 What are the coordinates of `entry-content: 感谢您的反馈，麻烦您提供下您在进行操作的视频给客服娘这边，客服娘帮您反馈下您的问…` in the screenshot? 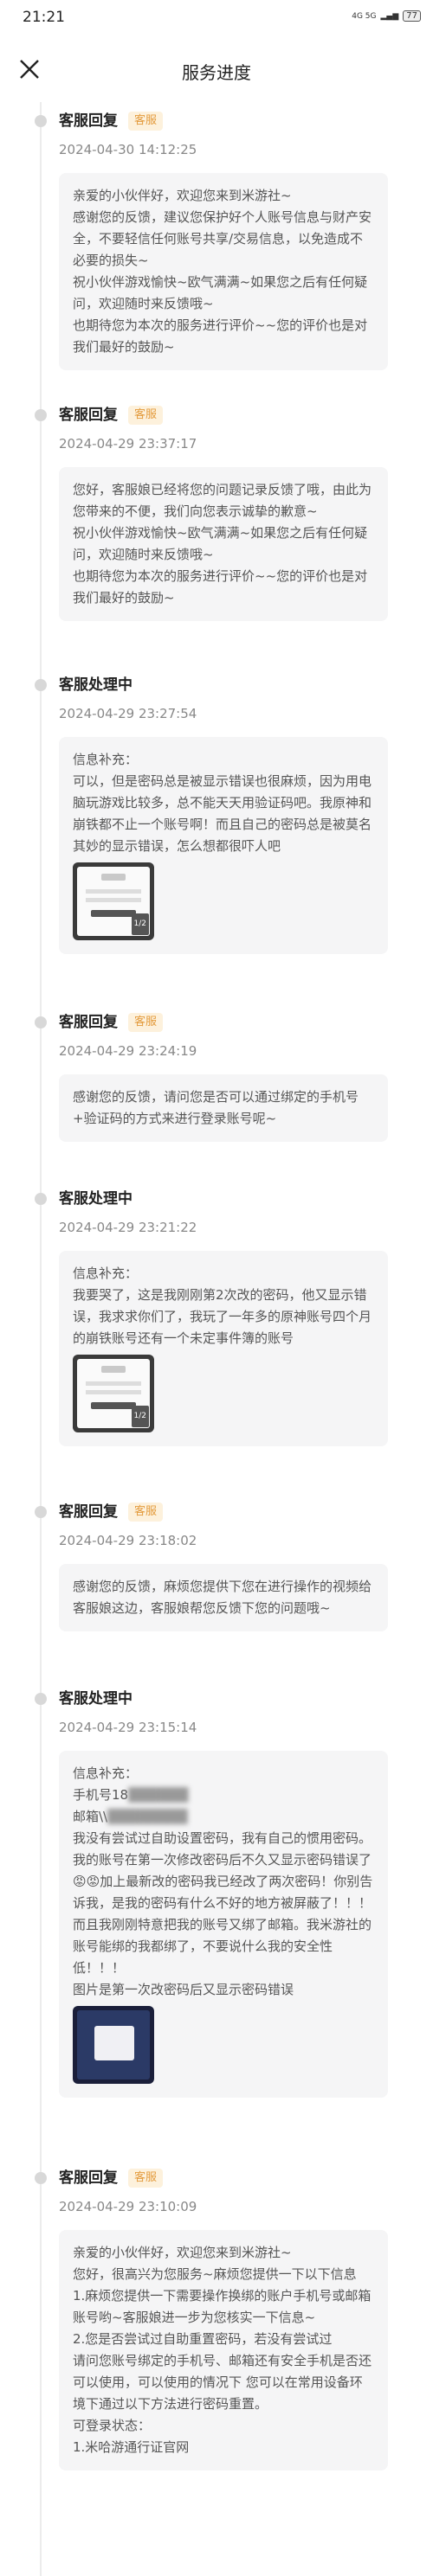 It's located at (223, 1597).